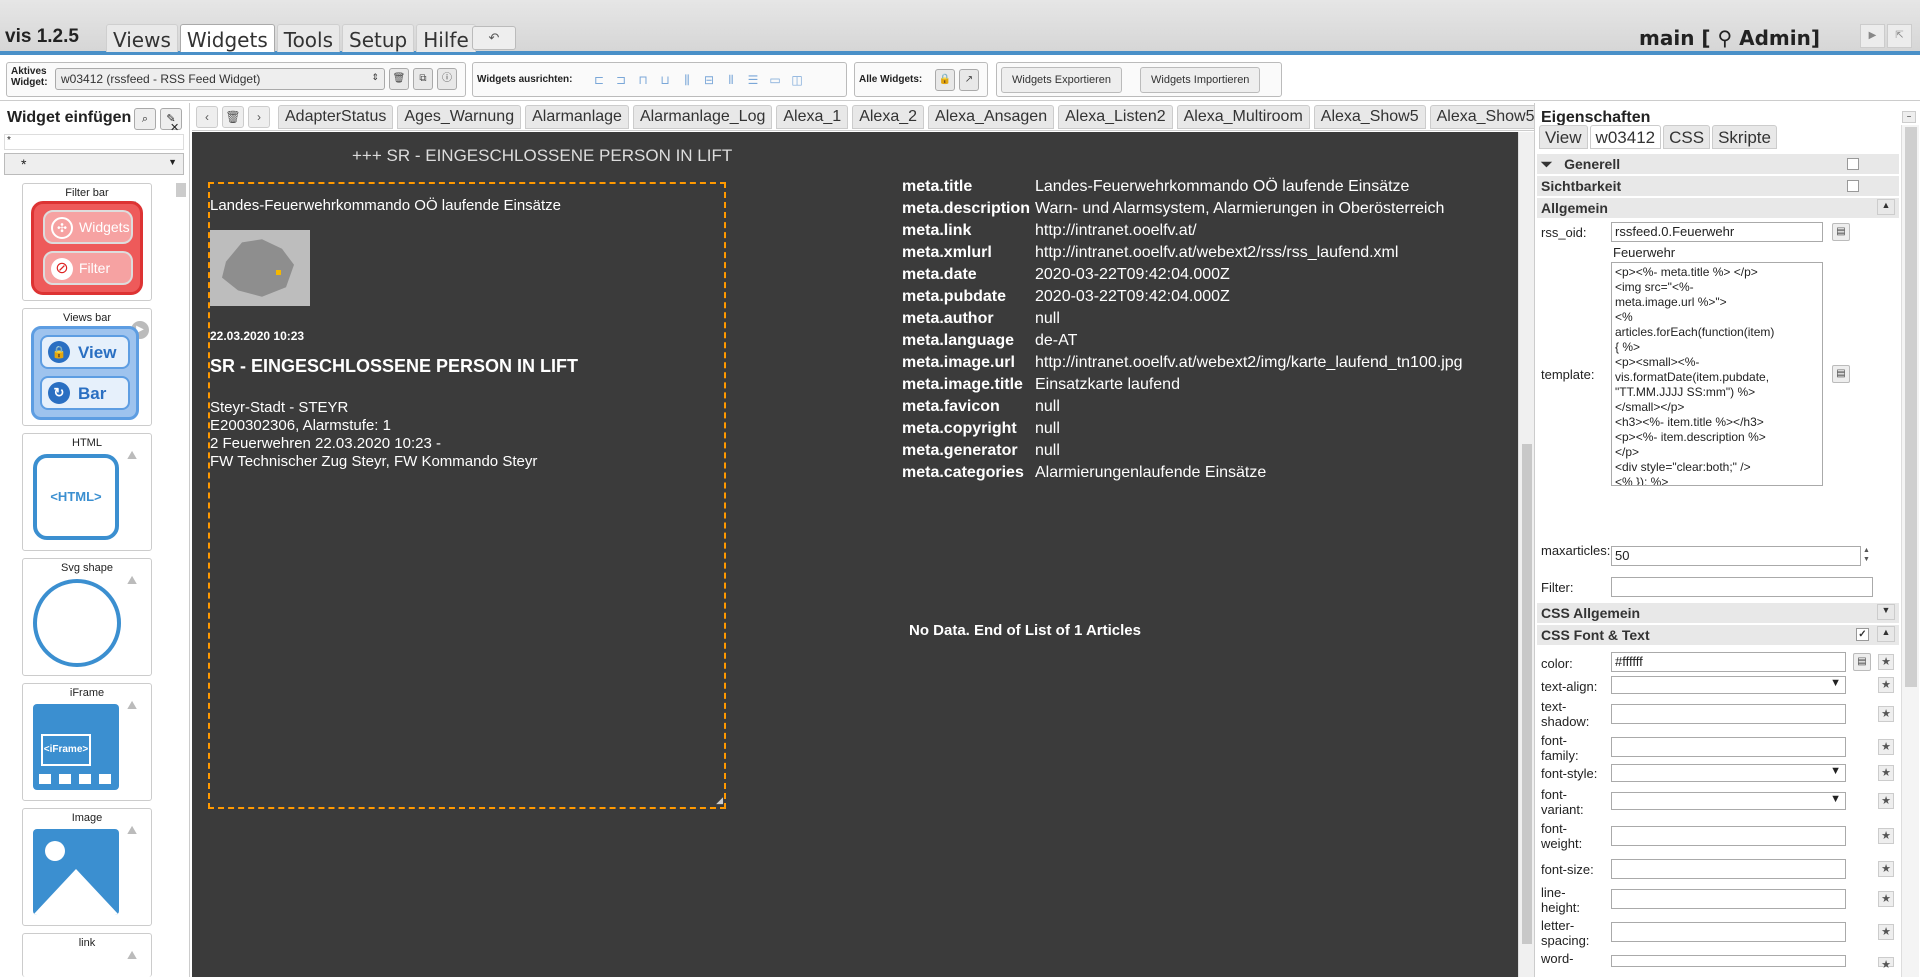  Describe the element at coordinates (459, 117) in the screenshot. I see `view-tab: Ages_Warnung` at that location.